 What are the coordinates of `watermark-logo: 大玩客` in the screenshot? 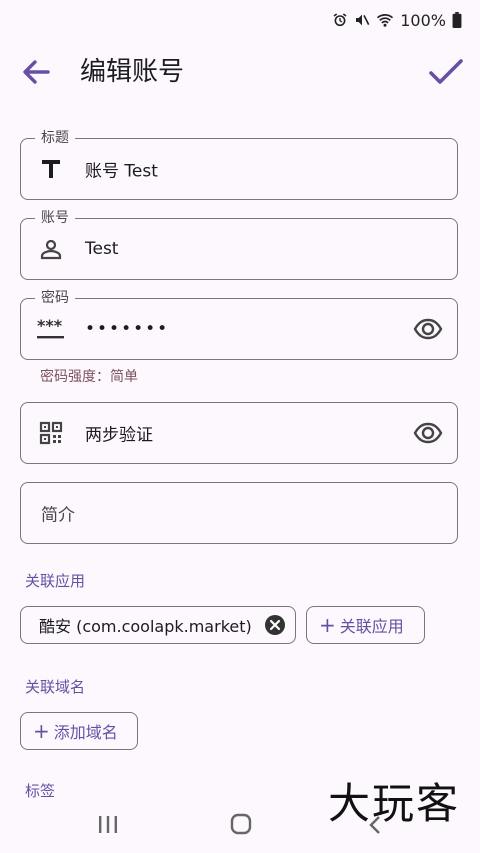 It's located at (393, 803).